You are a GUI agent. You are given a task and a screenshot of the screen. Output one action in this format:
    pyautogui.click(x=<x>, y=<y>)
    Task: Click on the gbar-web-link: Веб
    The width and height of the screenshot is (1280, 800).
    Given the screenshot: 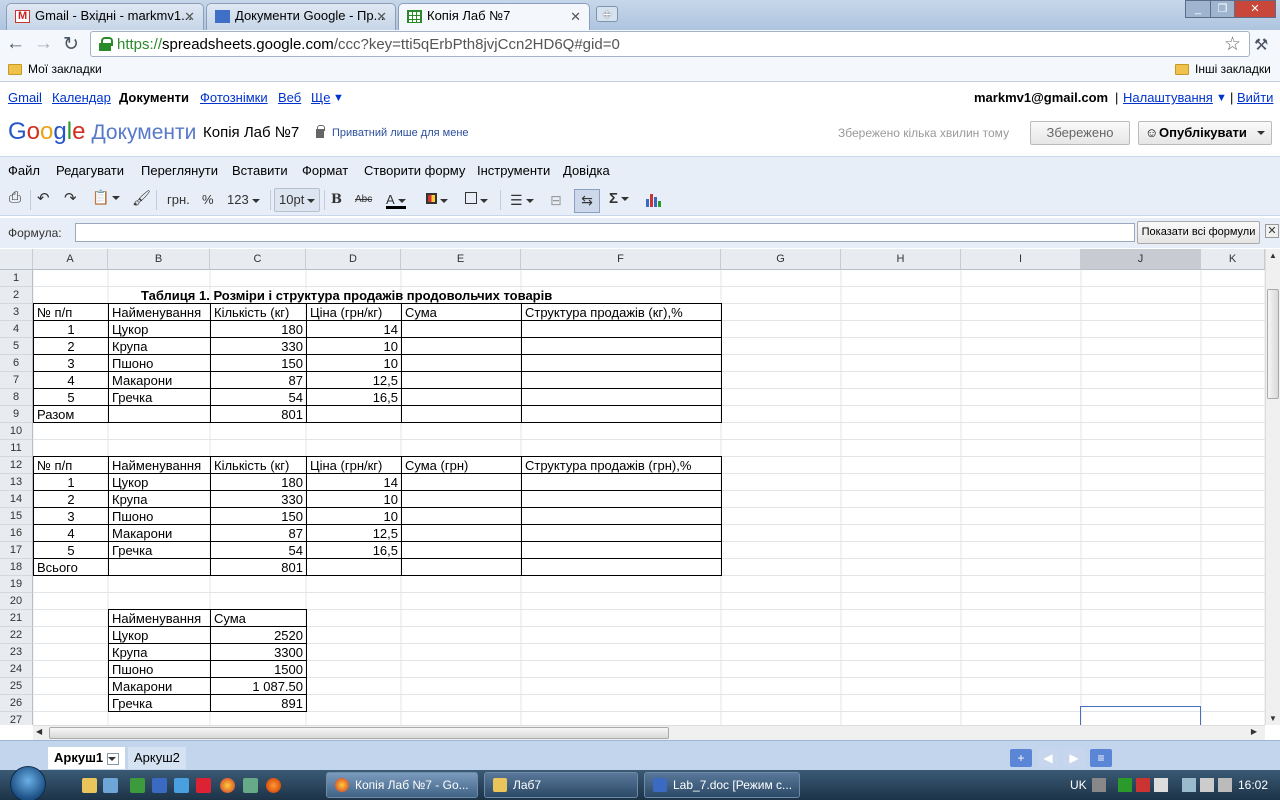 What is the action you would take?
    pyautogui.click(x=289, y=97)
    